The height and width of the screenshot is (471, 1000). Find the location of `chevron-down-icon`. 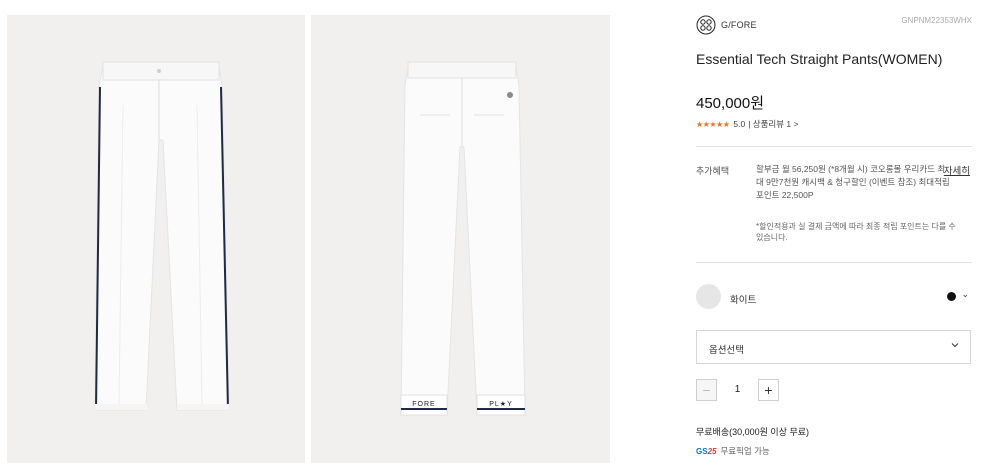

chevron-down-icon is located at coordinates (955, 345).